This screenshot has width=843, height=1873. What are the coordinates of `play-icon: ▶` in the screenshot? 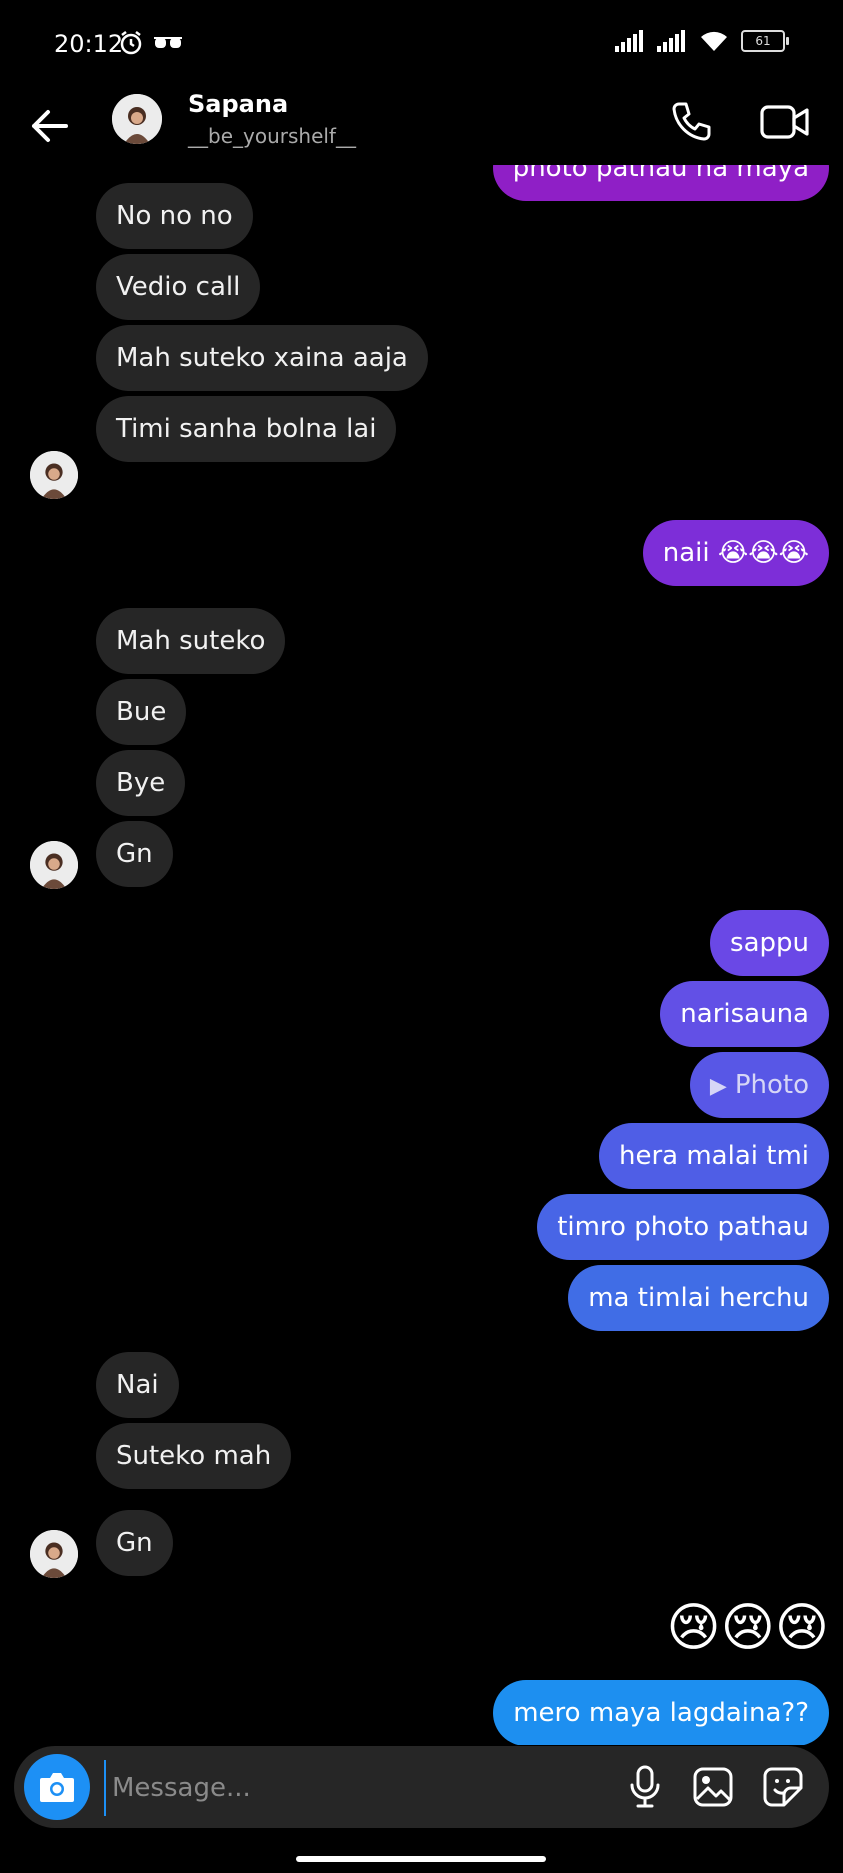 It's located at (718, 1086).